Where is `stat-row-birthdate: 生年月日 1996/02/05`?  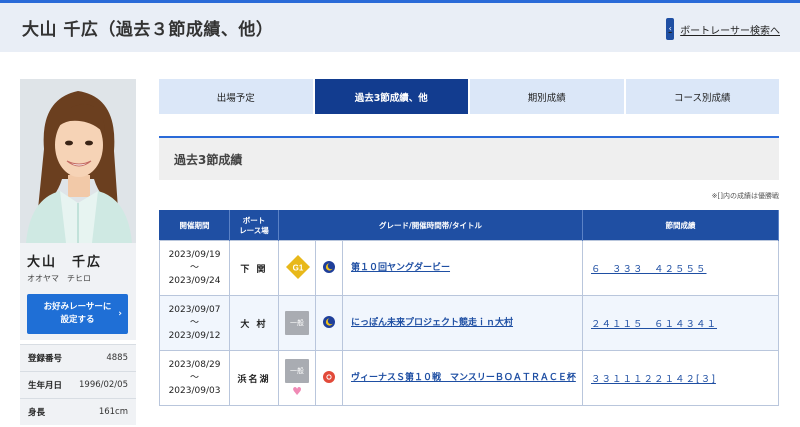
stat-row-birthdate: 生年月日 1996/02/05 is located at coordinates (78, 384).